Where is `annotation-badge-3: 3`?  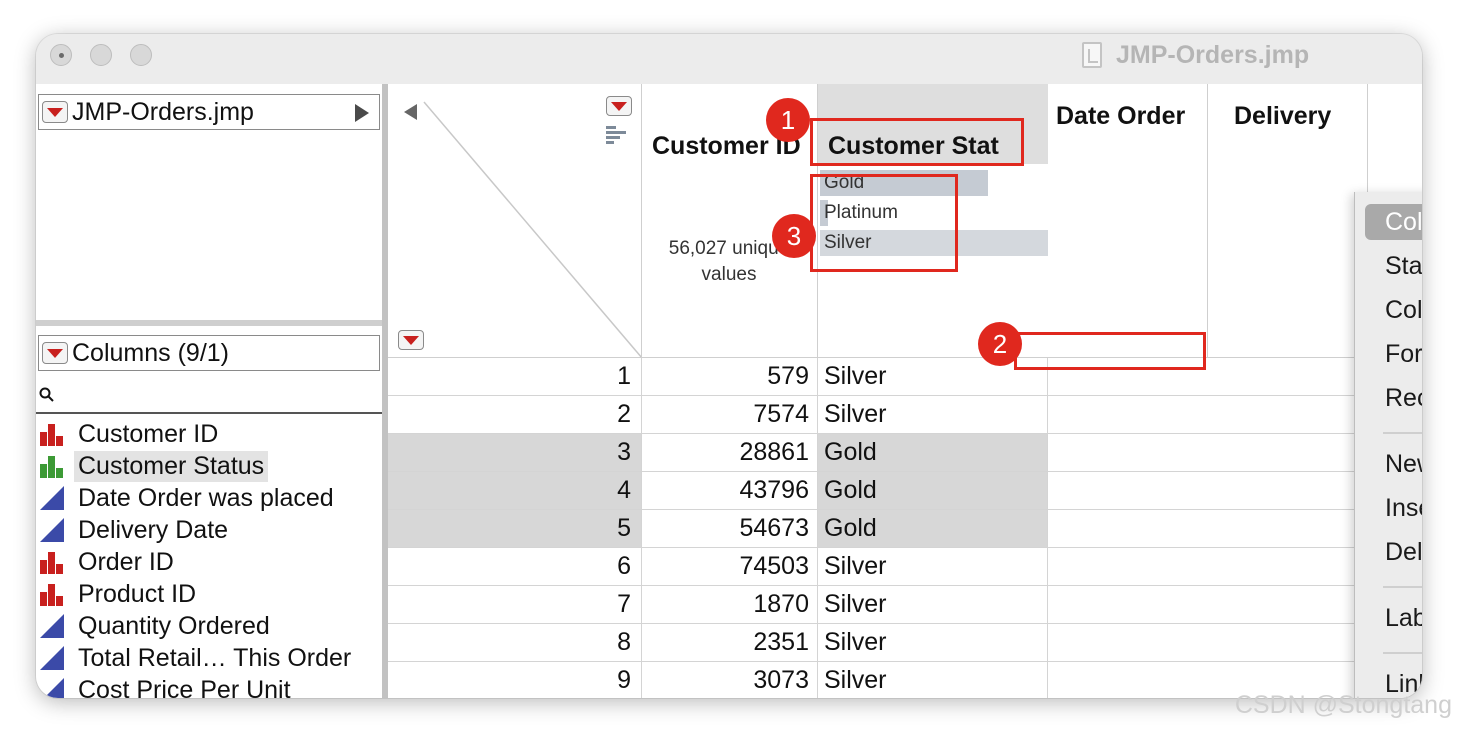 annotation-badge-3: 3 is located at coordinates (794, 236).